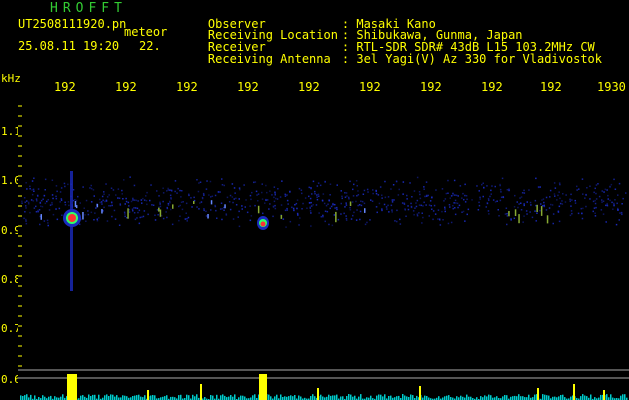 This screenshot has width=629, height=400. Describe the element at coordinates (150, 46) in the screenshot. I see `time-extra: 22.` at that location.